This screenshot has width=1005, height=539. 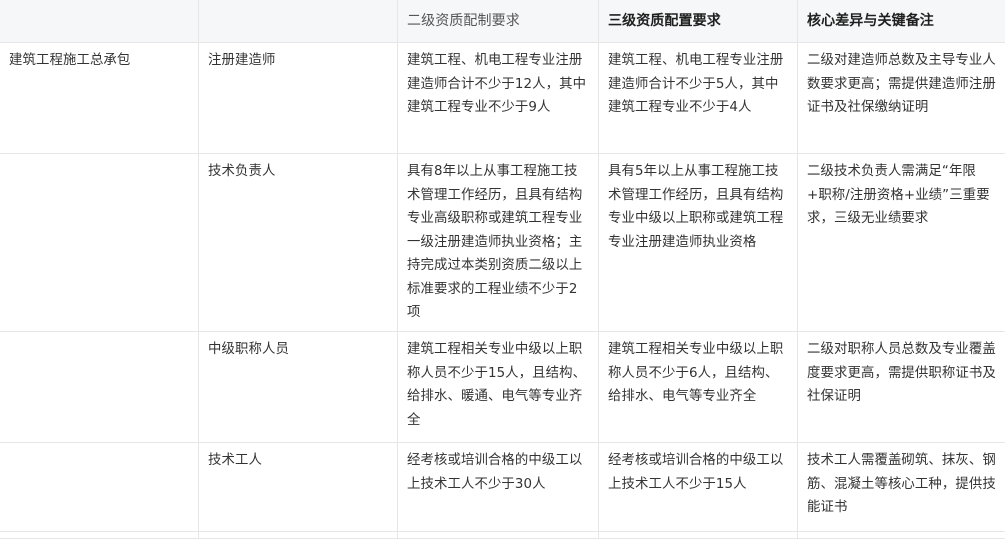 I want to click on role-cell: 技术负责人, so click(x=298, y=242).